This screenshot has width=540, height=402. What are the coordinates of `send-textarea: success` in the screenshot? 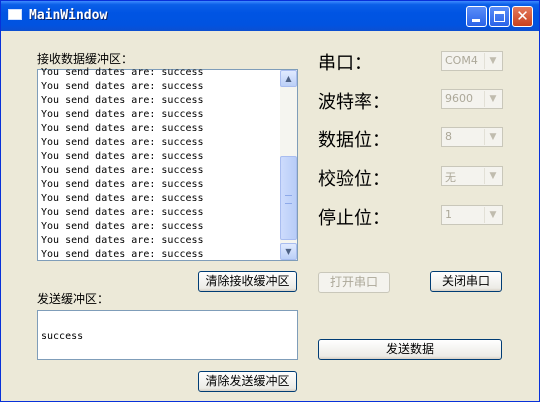 It's located at (167, 335).